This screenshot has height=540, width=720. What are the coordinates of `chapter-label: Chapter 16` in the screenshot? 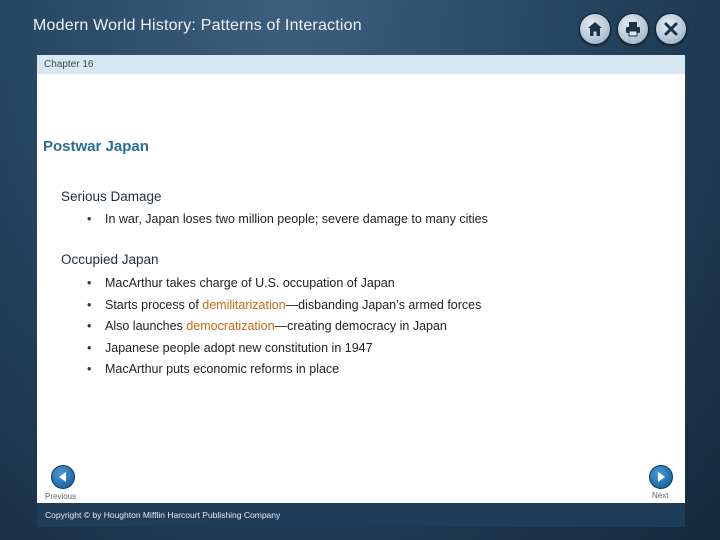 It's located at (361, 64).